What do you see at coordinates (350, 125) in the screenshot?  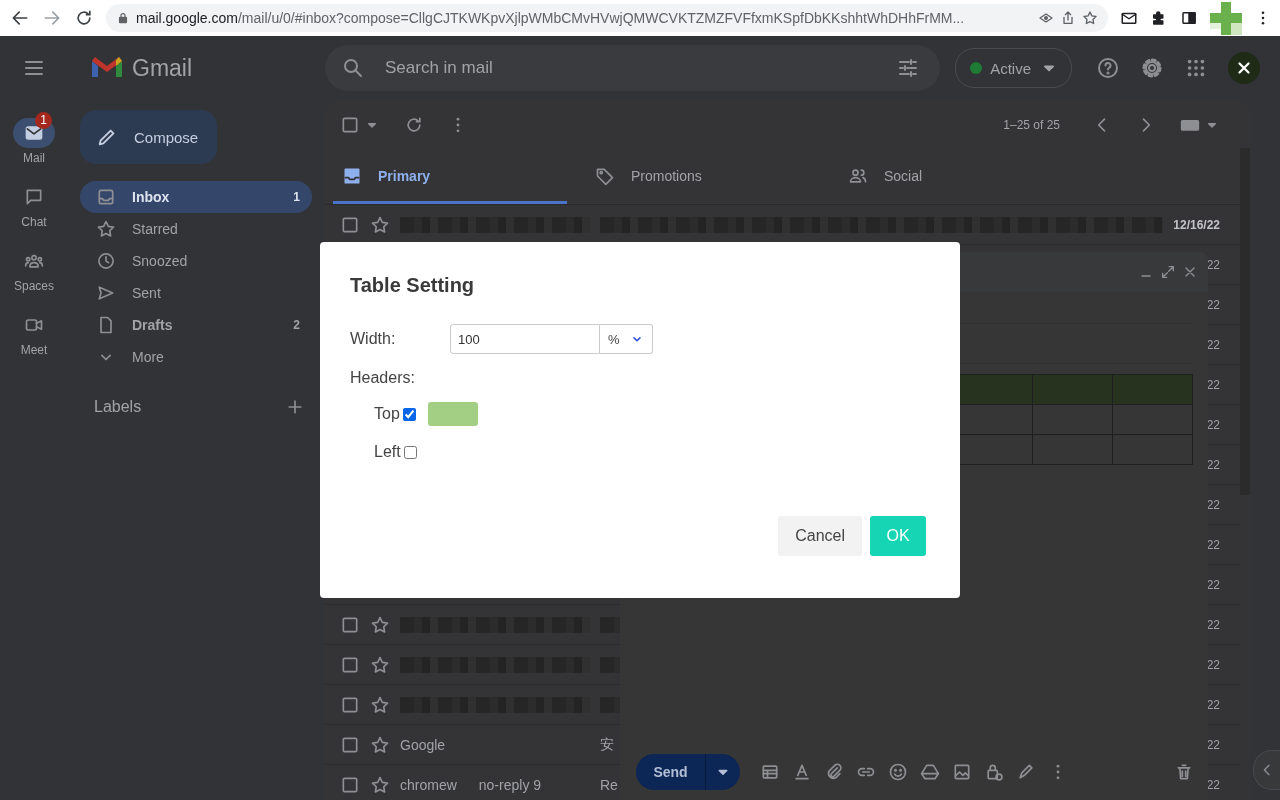 I see `select-checkbox` at bounding box center [350, 125].